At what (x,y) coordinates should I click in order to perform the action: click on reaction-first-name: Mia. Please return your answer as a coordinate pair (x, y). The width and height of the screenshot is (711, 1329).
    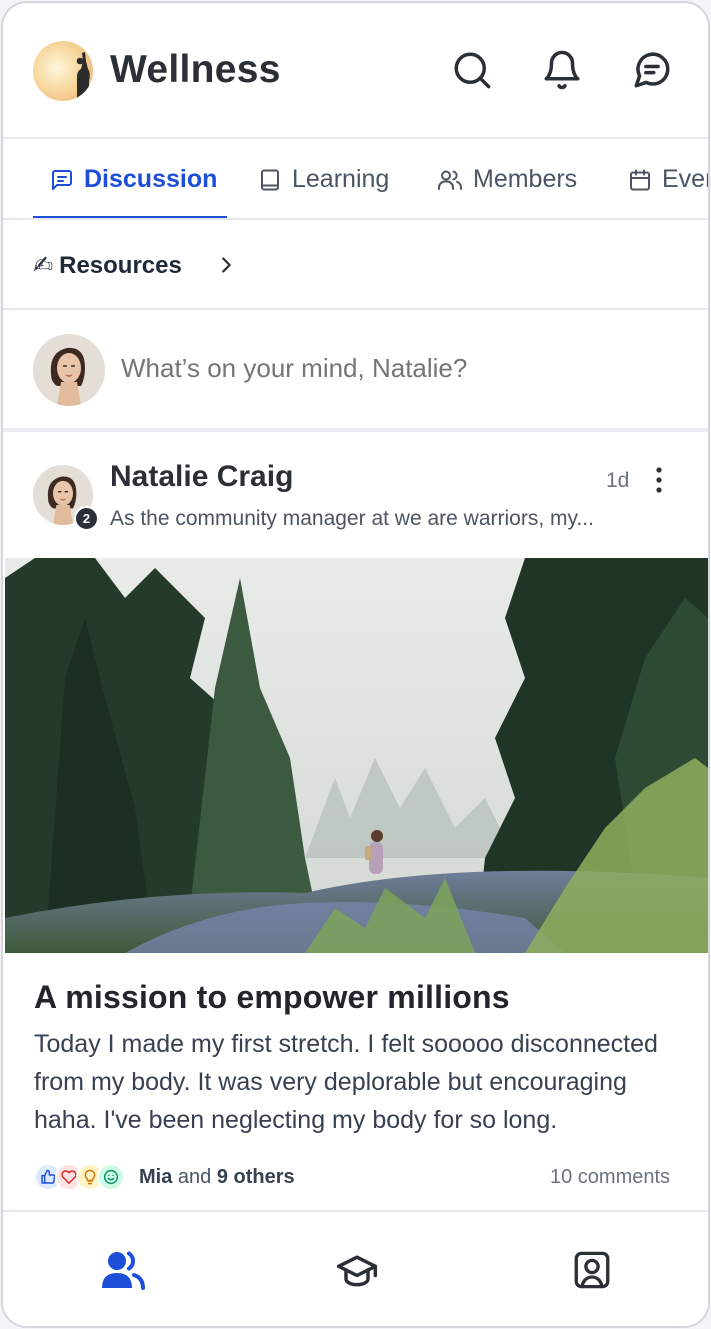
    Looking at the image, I should click on (156, 1177).